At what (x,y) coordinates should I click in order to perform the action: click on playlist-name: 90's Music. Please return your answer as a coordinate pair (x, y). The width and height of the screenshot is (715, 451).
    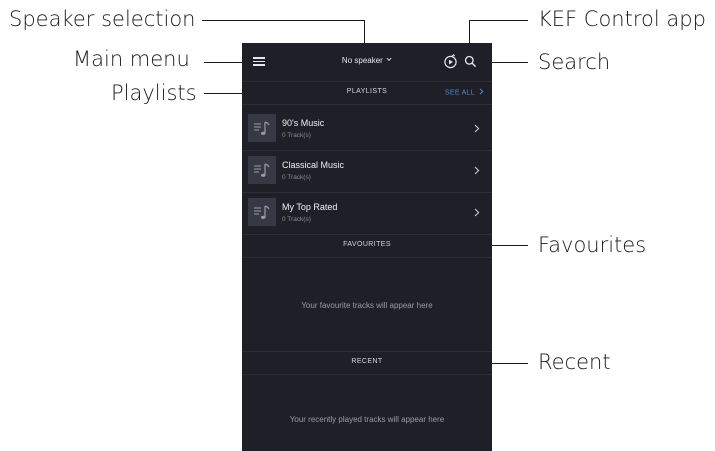
    Looking at the image, I should click on (303, 123).